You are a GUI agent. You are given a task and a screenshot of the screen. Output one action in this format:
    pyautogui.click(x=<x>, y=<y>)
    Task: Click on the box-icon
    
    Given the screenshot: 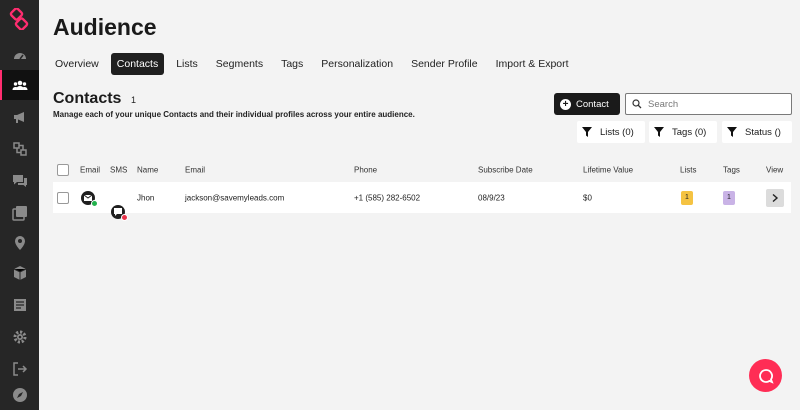 What is the action you would take?
    pyautogui.click(x=19, y=273)
    